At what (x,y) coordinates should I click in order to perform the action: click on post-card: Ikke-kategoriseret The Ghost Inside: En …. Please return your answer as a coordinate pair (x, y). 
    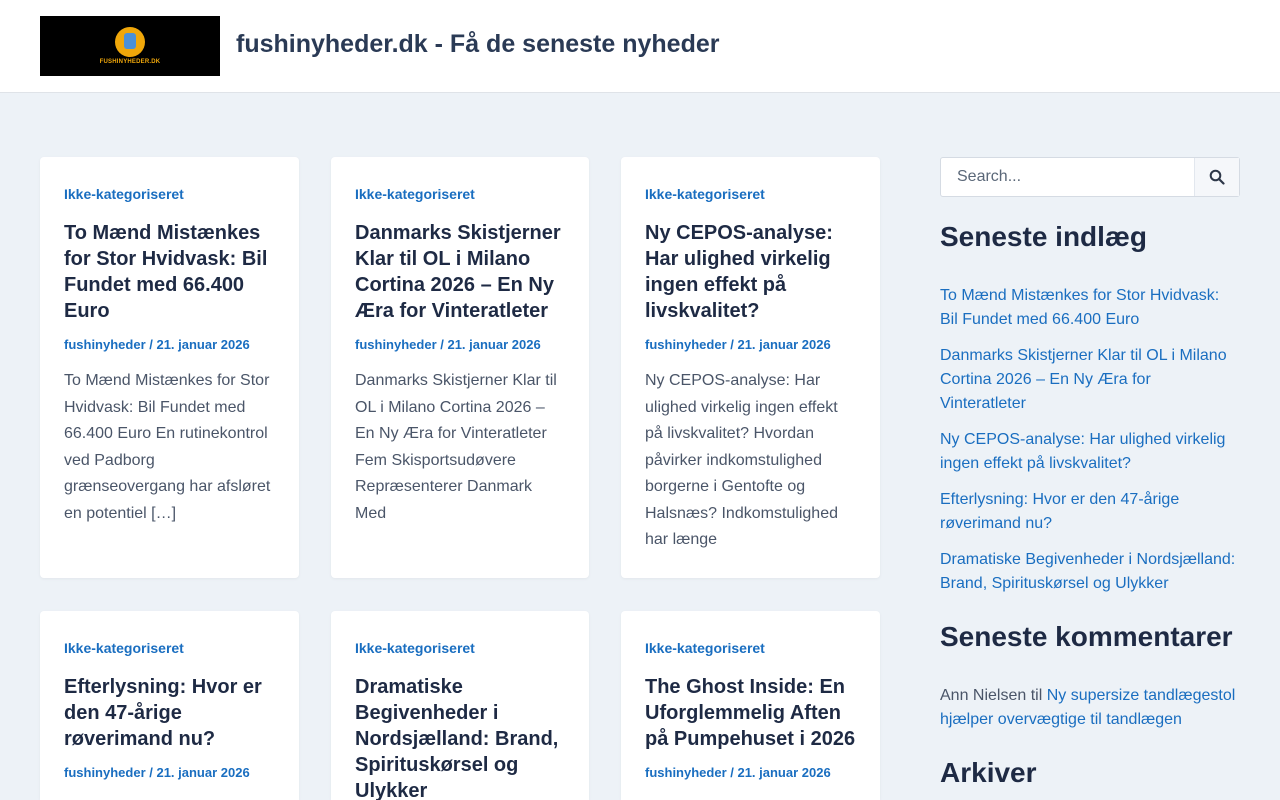
    Looking at the image, I should click on (750, 705).